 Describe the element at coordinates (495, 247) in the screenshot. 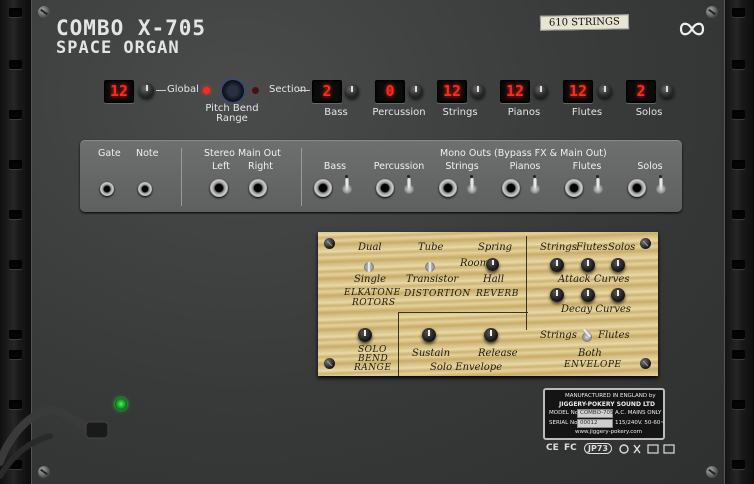

I see `reverb-spring-label: Spring` at that location.